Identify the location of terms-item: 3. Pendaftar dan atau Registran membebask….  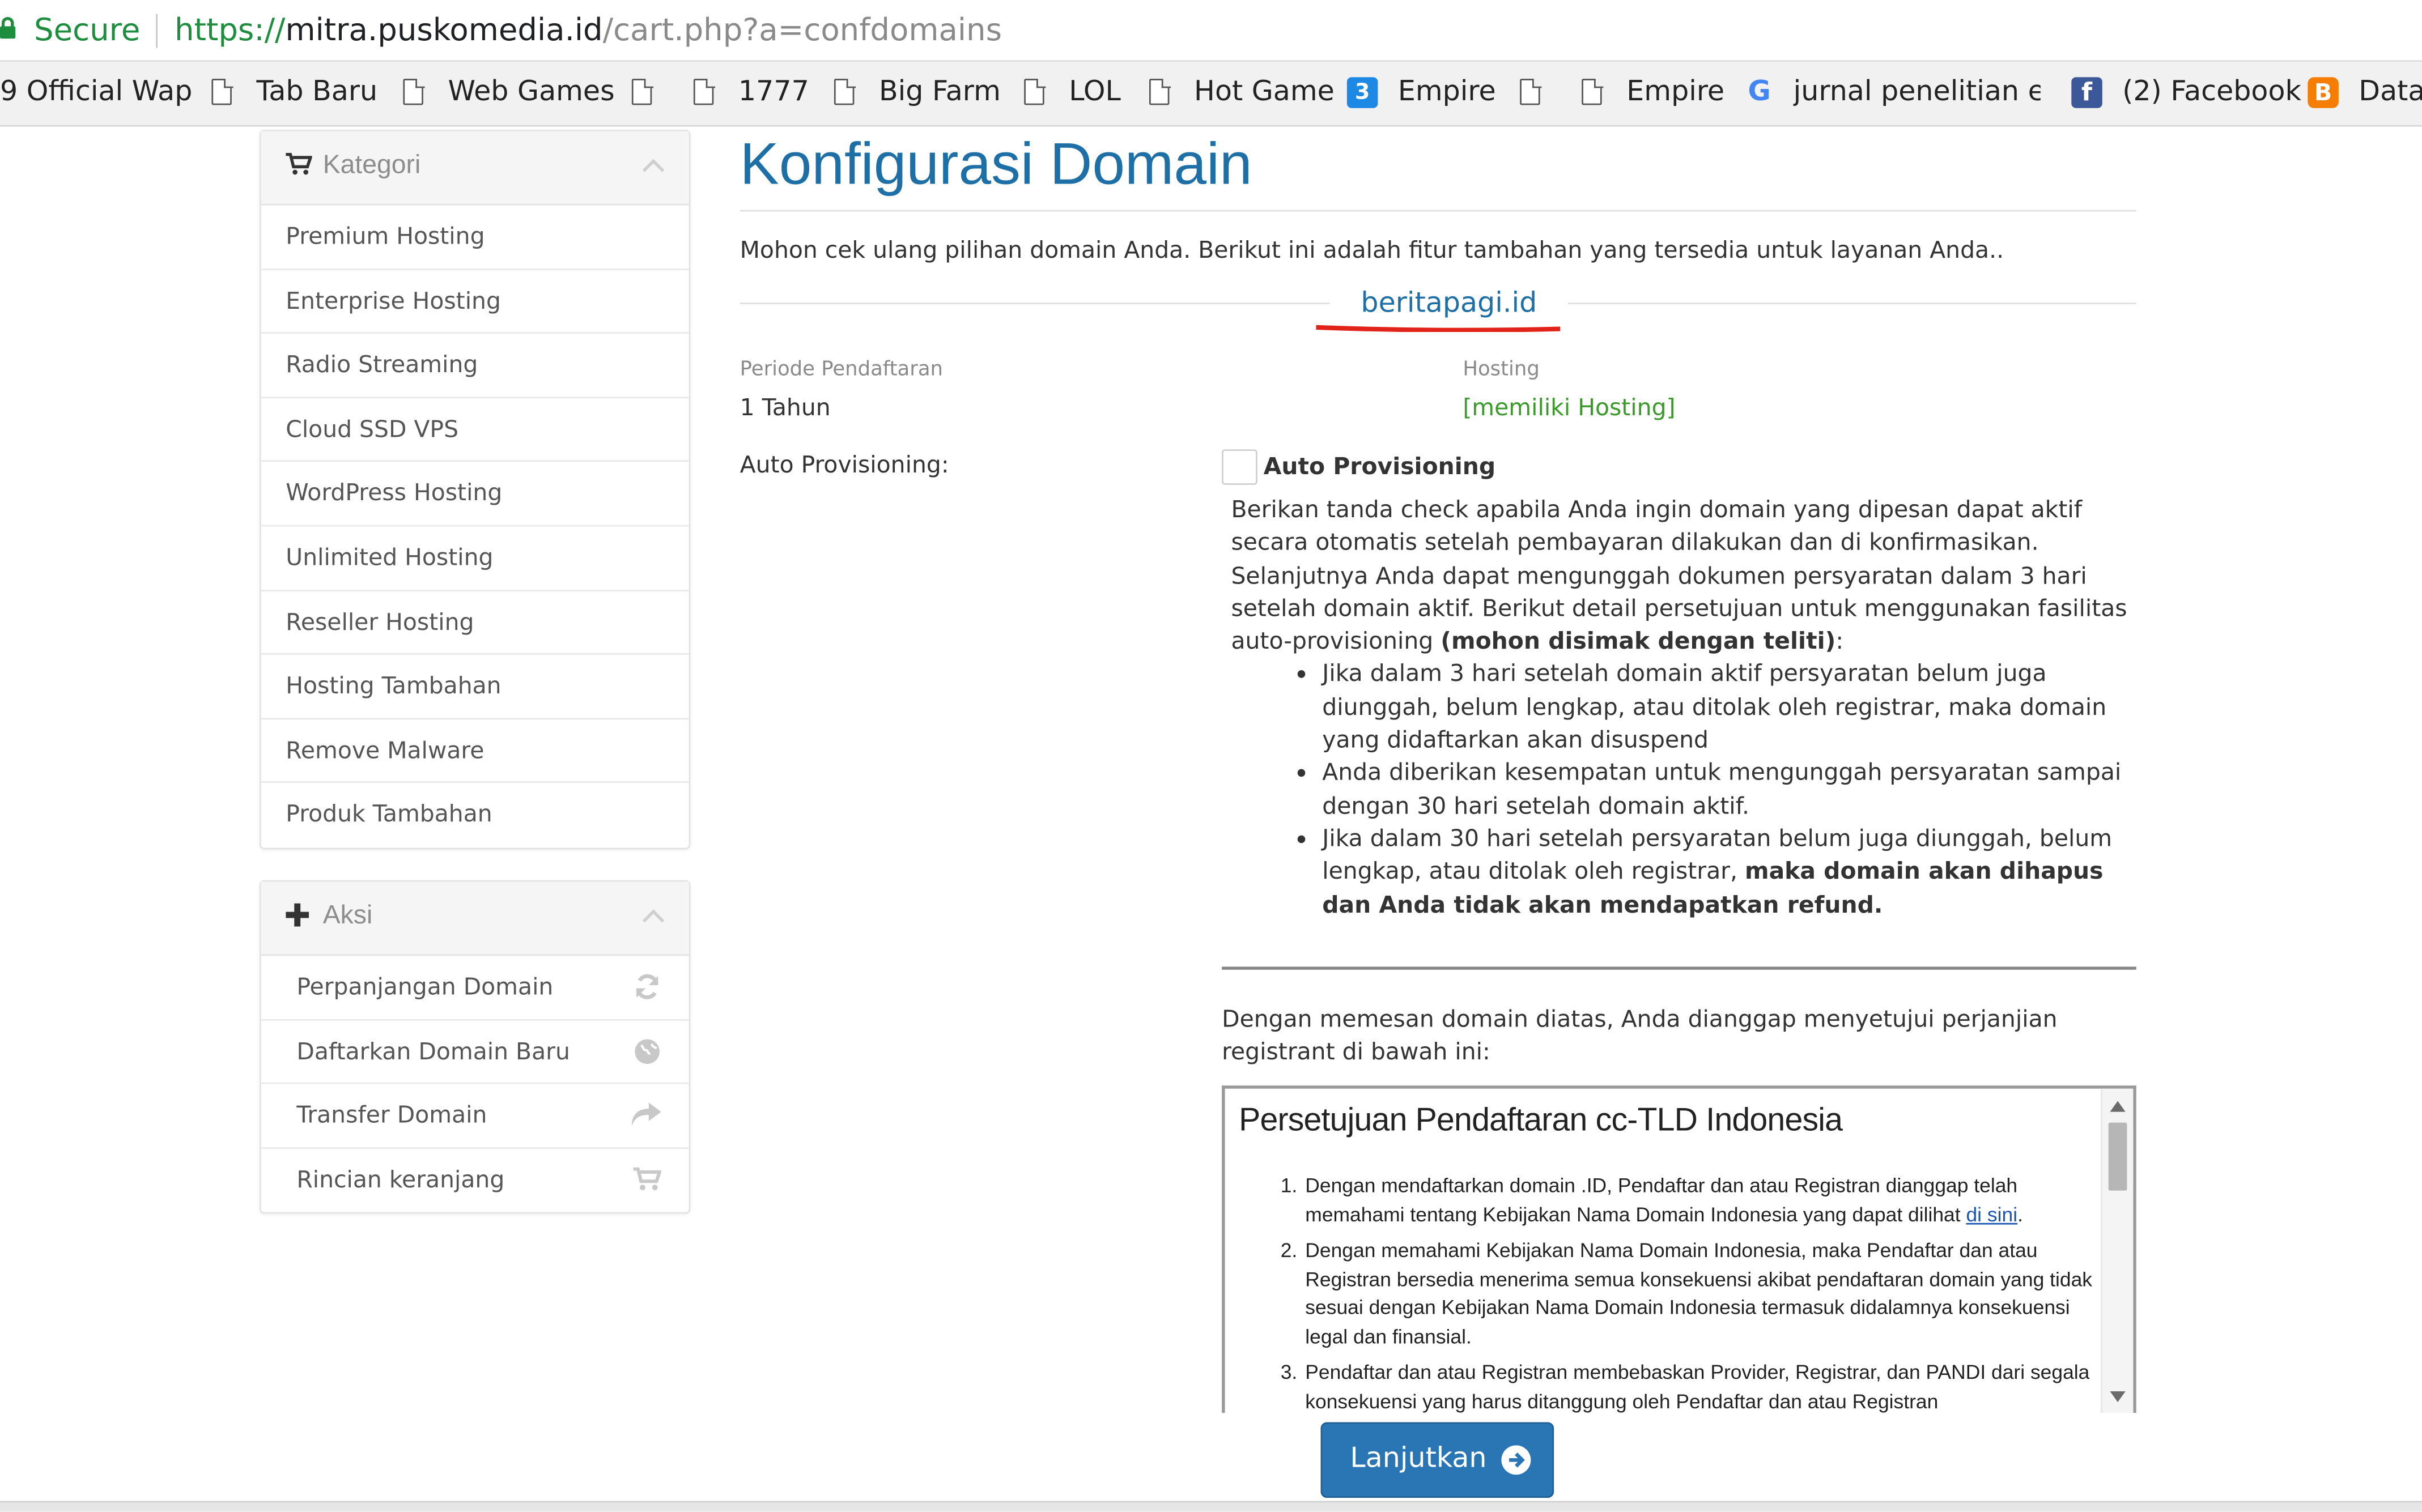
(1685, 1386).